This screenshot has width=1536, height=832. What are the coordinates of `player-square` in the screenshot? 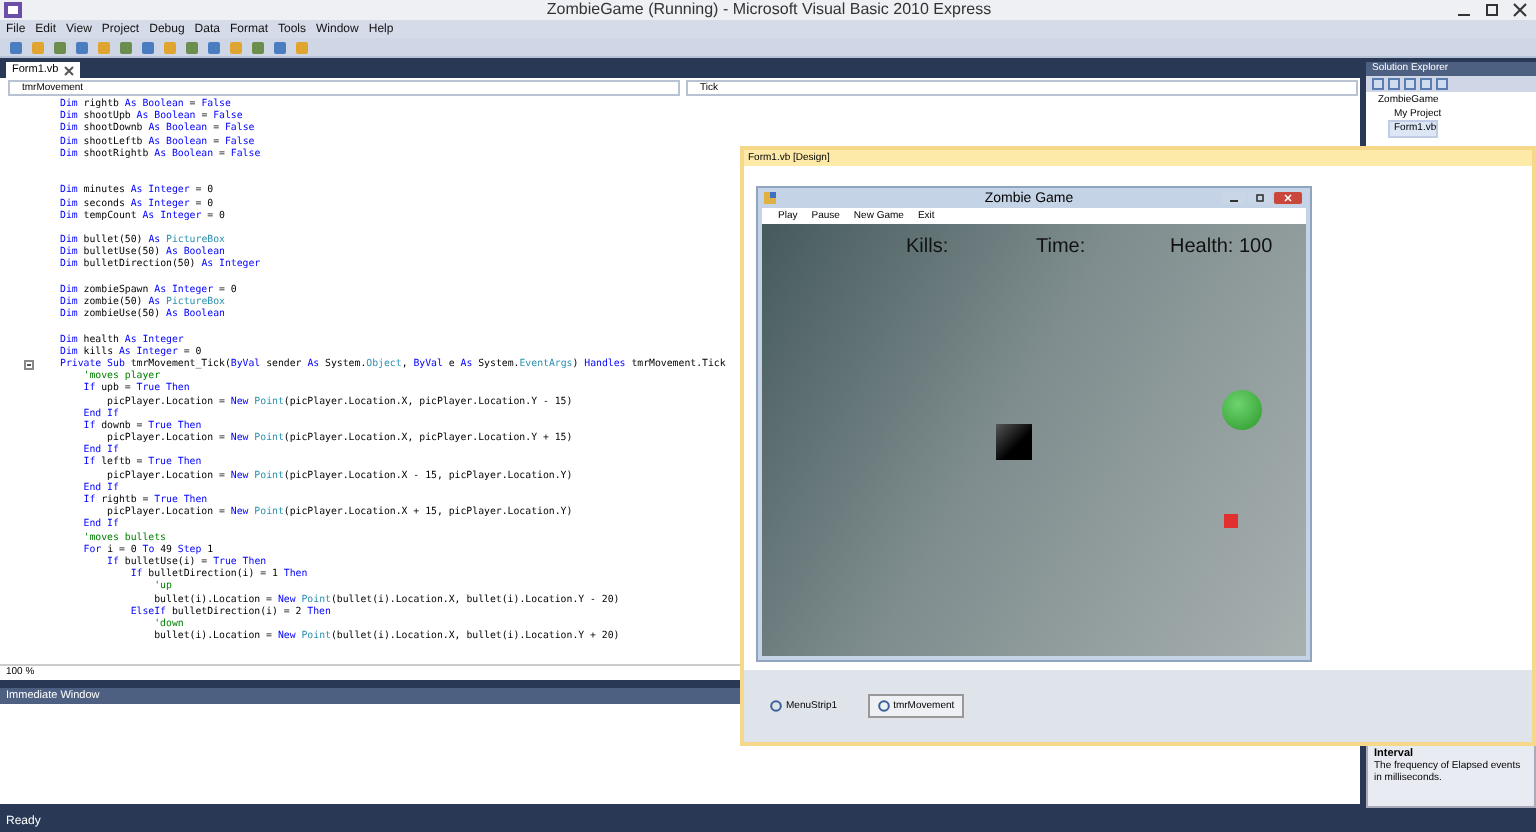 It's located at (1014, 442).